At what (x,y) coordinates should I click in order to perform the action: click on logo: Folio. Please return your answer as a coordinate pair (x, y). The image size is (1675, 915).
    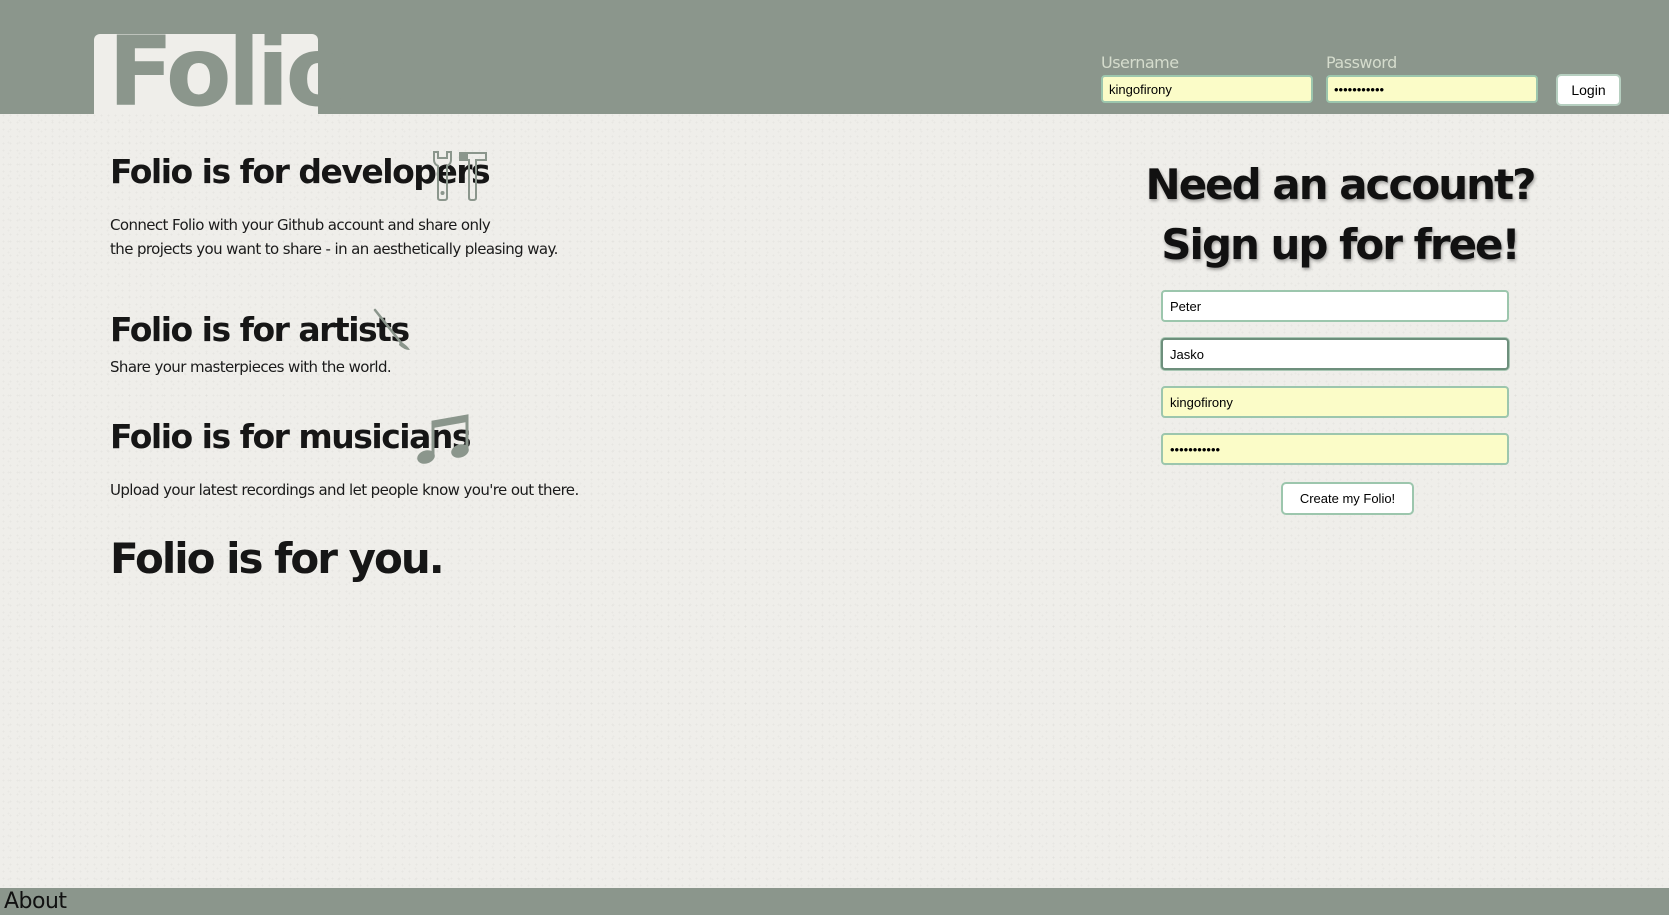
    Looking at the image, I should click on (229, 72).